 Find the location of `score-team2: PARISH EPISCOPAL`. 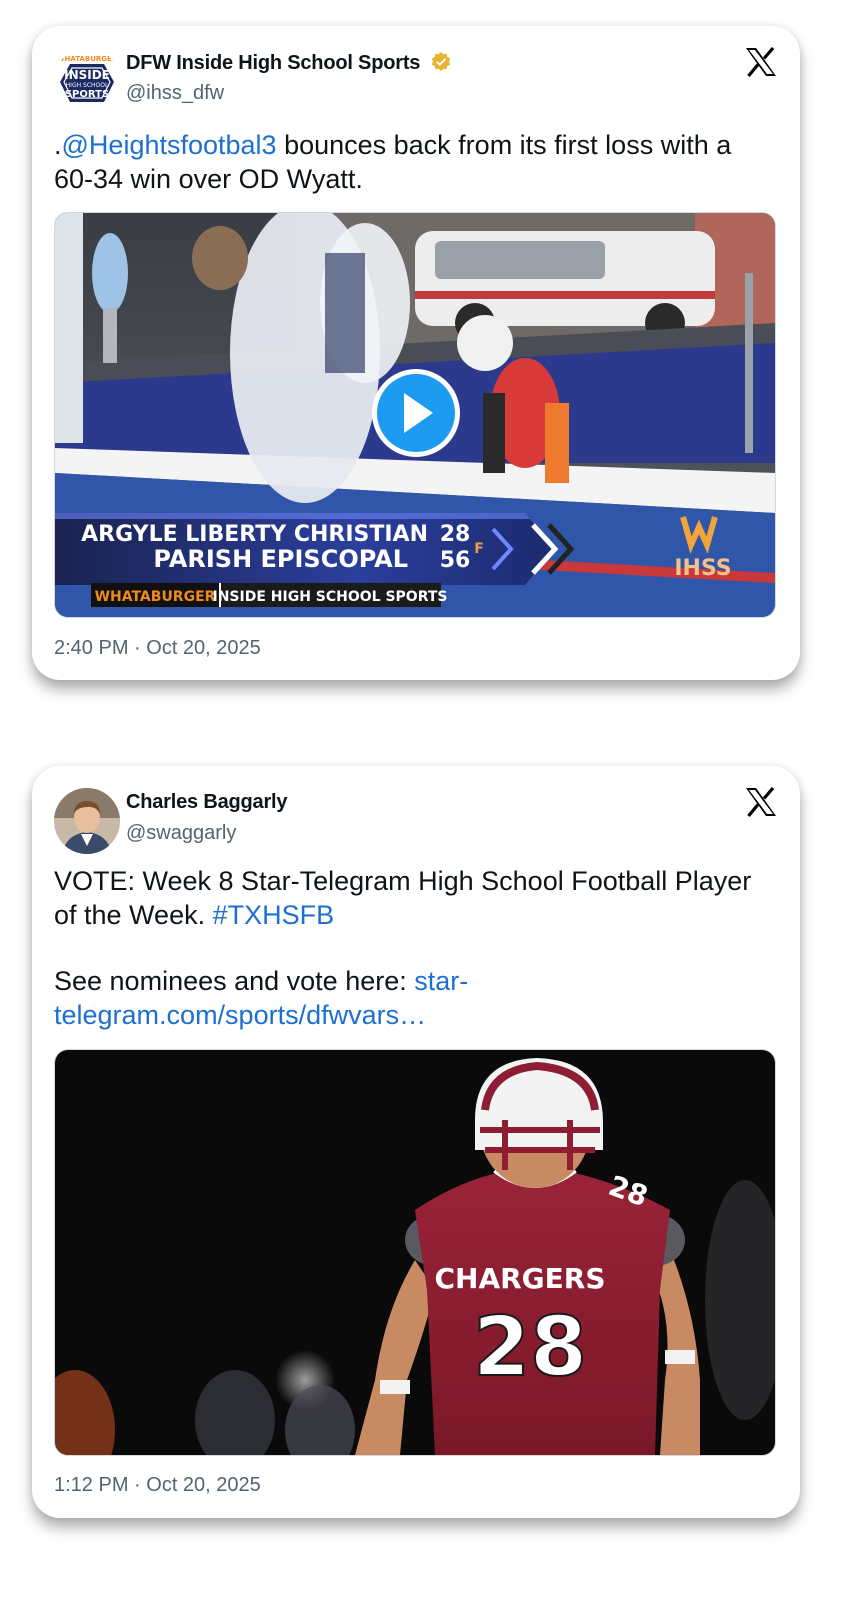

score-team2: PARISH EPISCOPAL is located at coordinates (280, 559).